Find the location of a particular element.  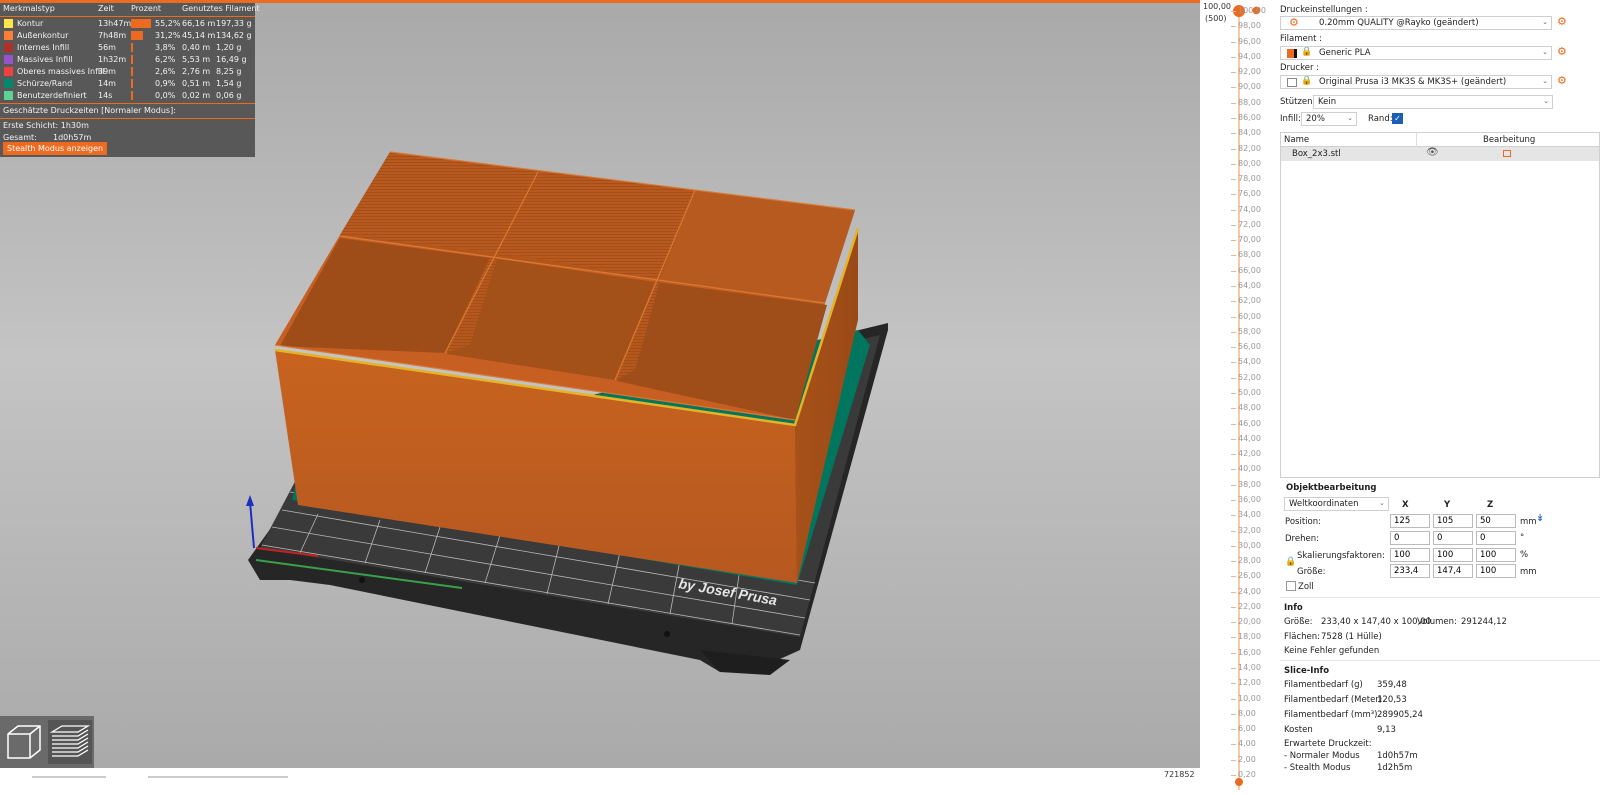

position-x-input is located at coordinates (1410, 521).